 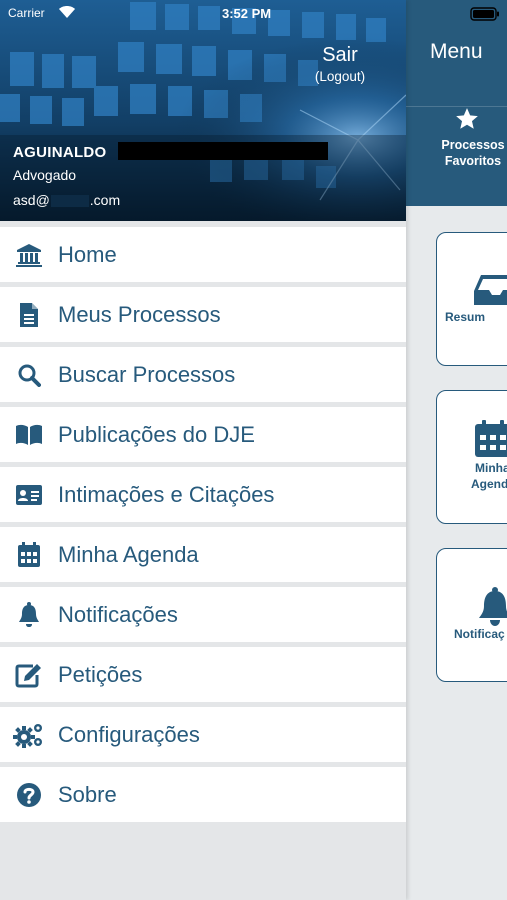 I want to click on menu-item-publicacoes-dje: Publicações do DJE, so click(x=203, y=434).